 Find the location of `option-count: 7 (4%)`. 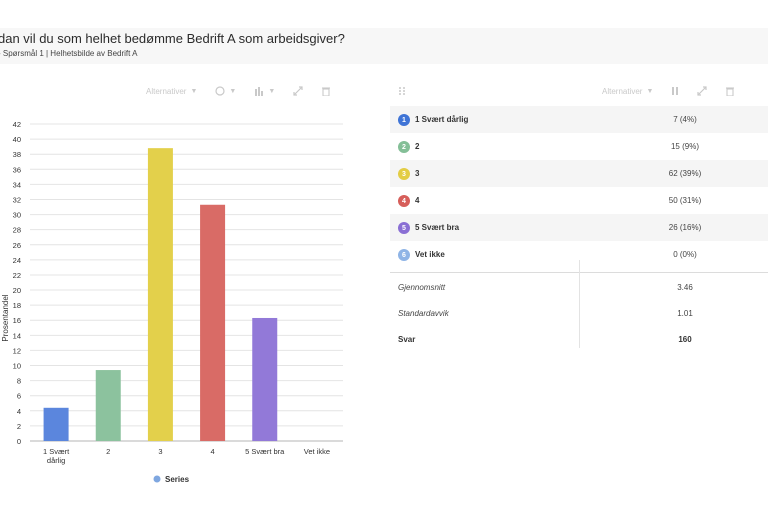

option-count: 7 (4%) is located at coordinates (685, 119).